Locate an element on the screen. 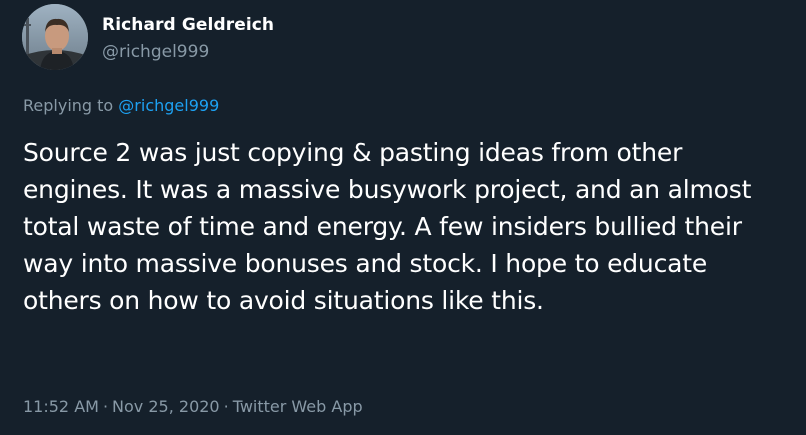  replying-to-label: Replying to is located at coordinates (68, 105).